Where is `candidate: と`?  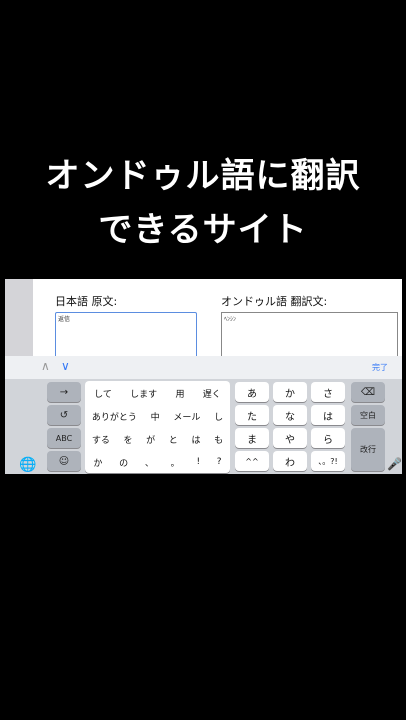 candidate: と is located at coordinates (173, 439).